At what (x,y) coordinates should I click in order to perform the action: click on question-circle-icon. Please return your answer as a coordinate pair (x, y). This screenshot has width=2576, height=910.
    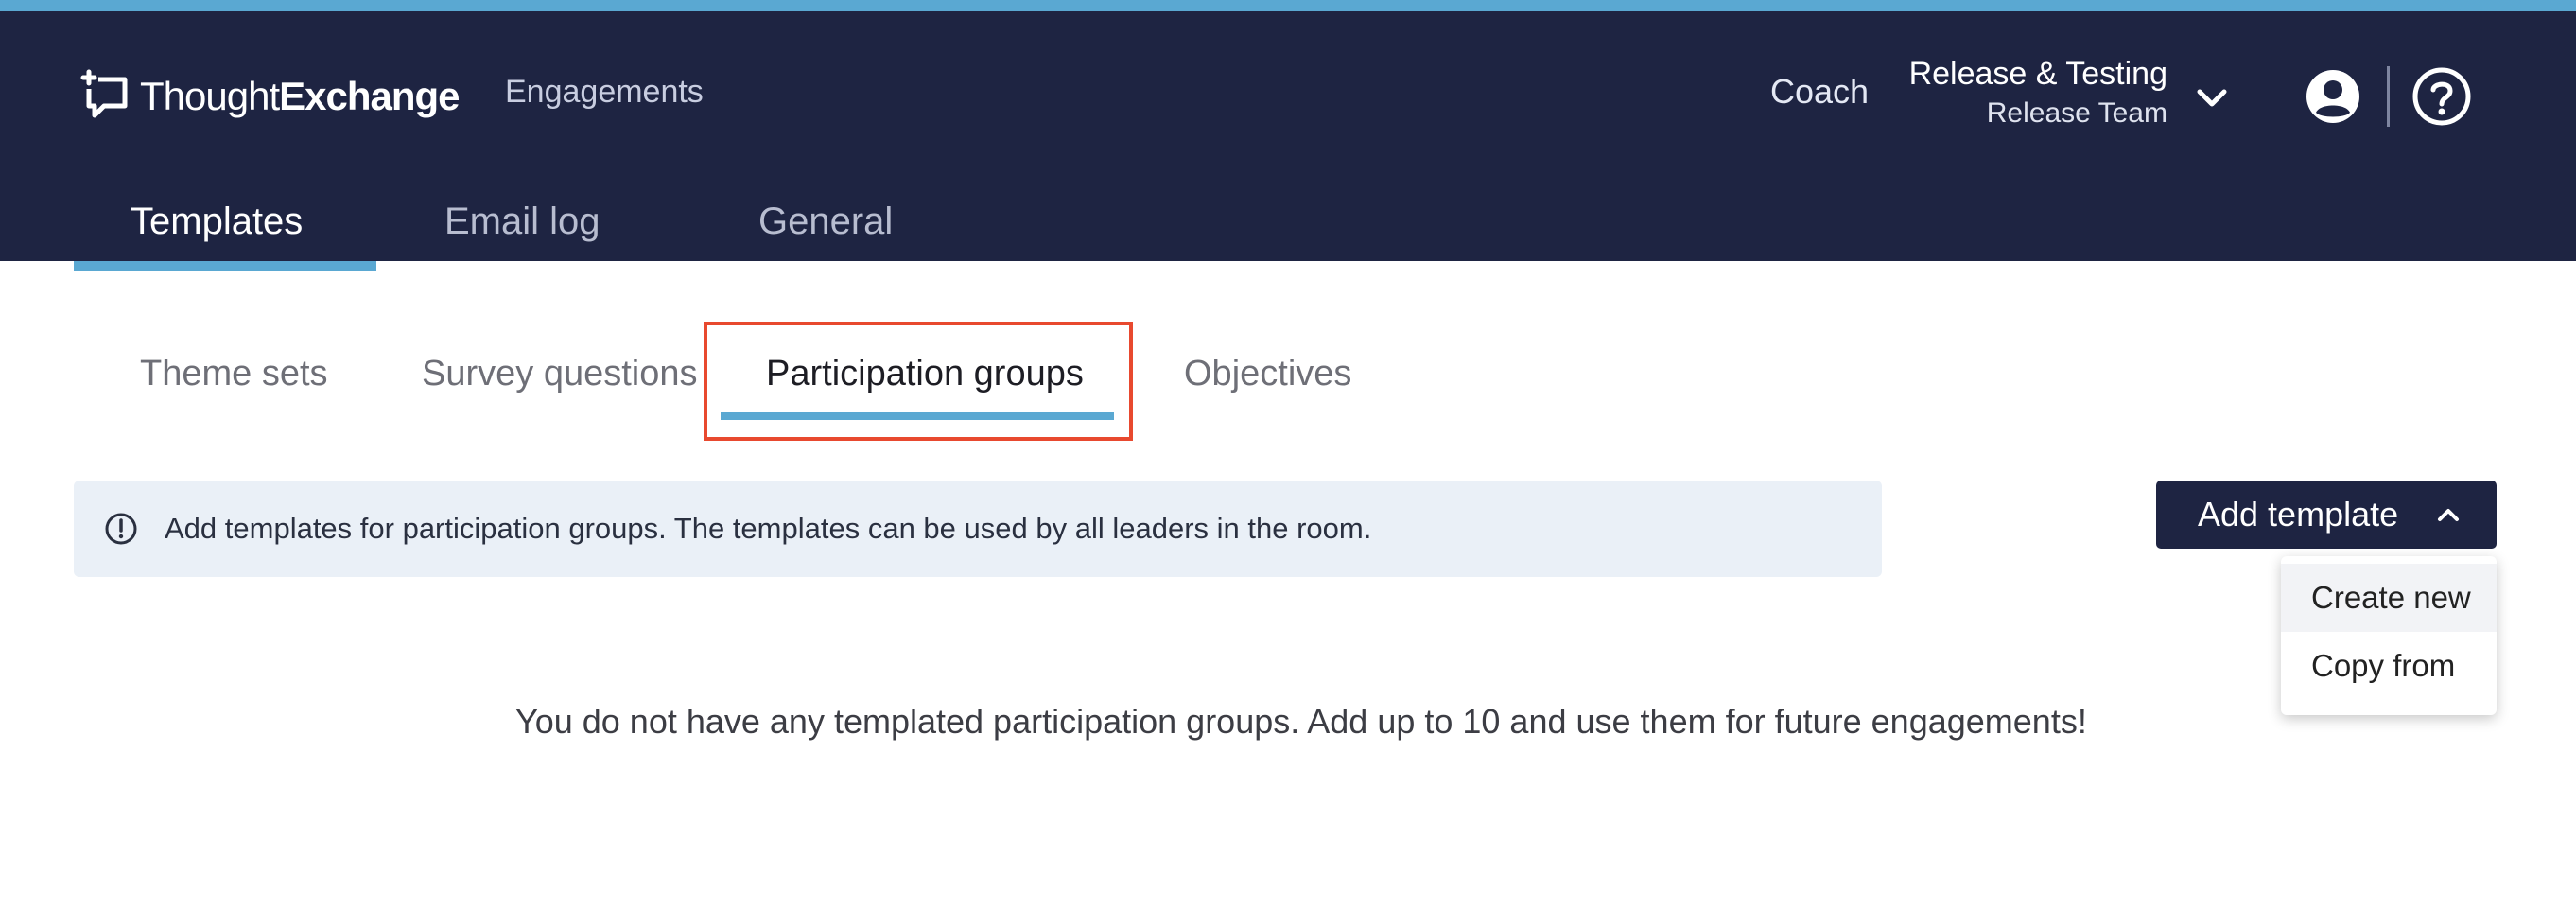
    Looking at the image, I should click on (2441, 96).